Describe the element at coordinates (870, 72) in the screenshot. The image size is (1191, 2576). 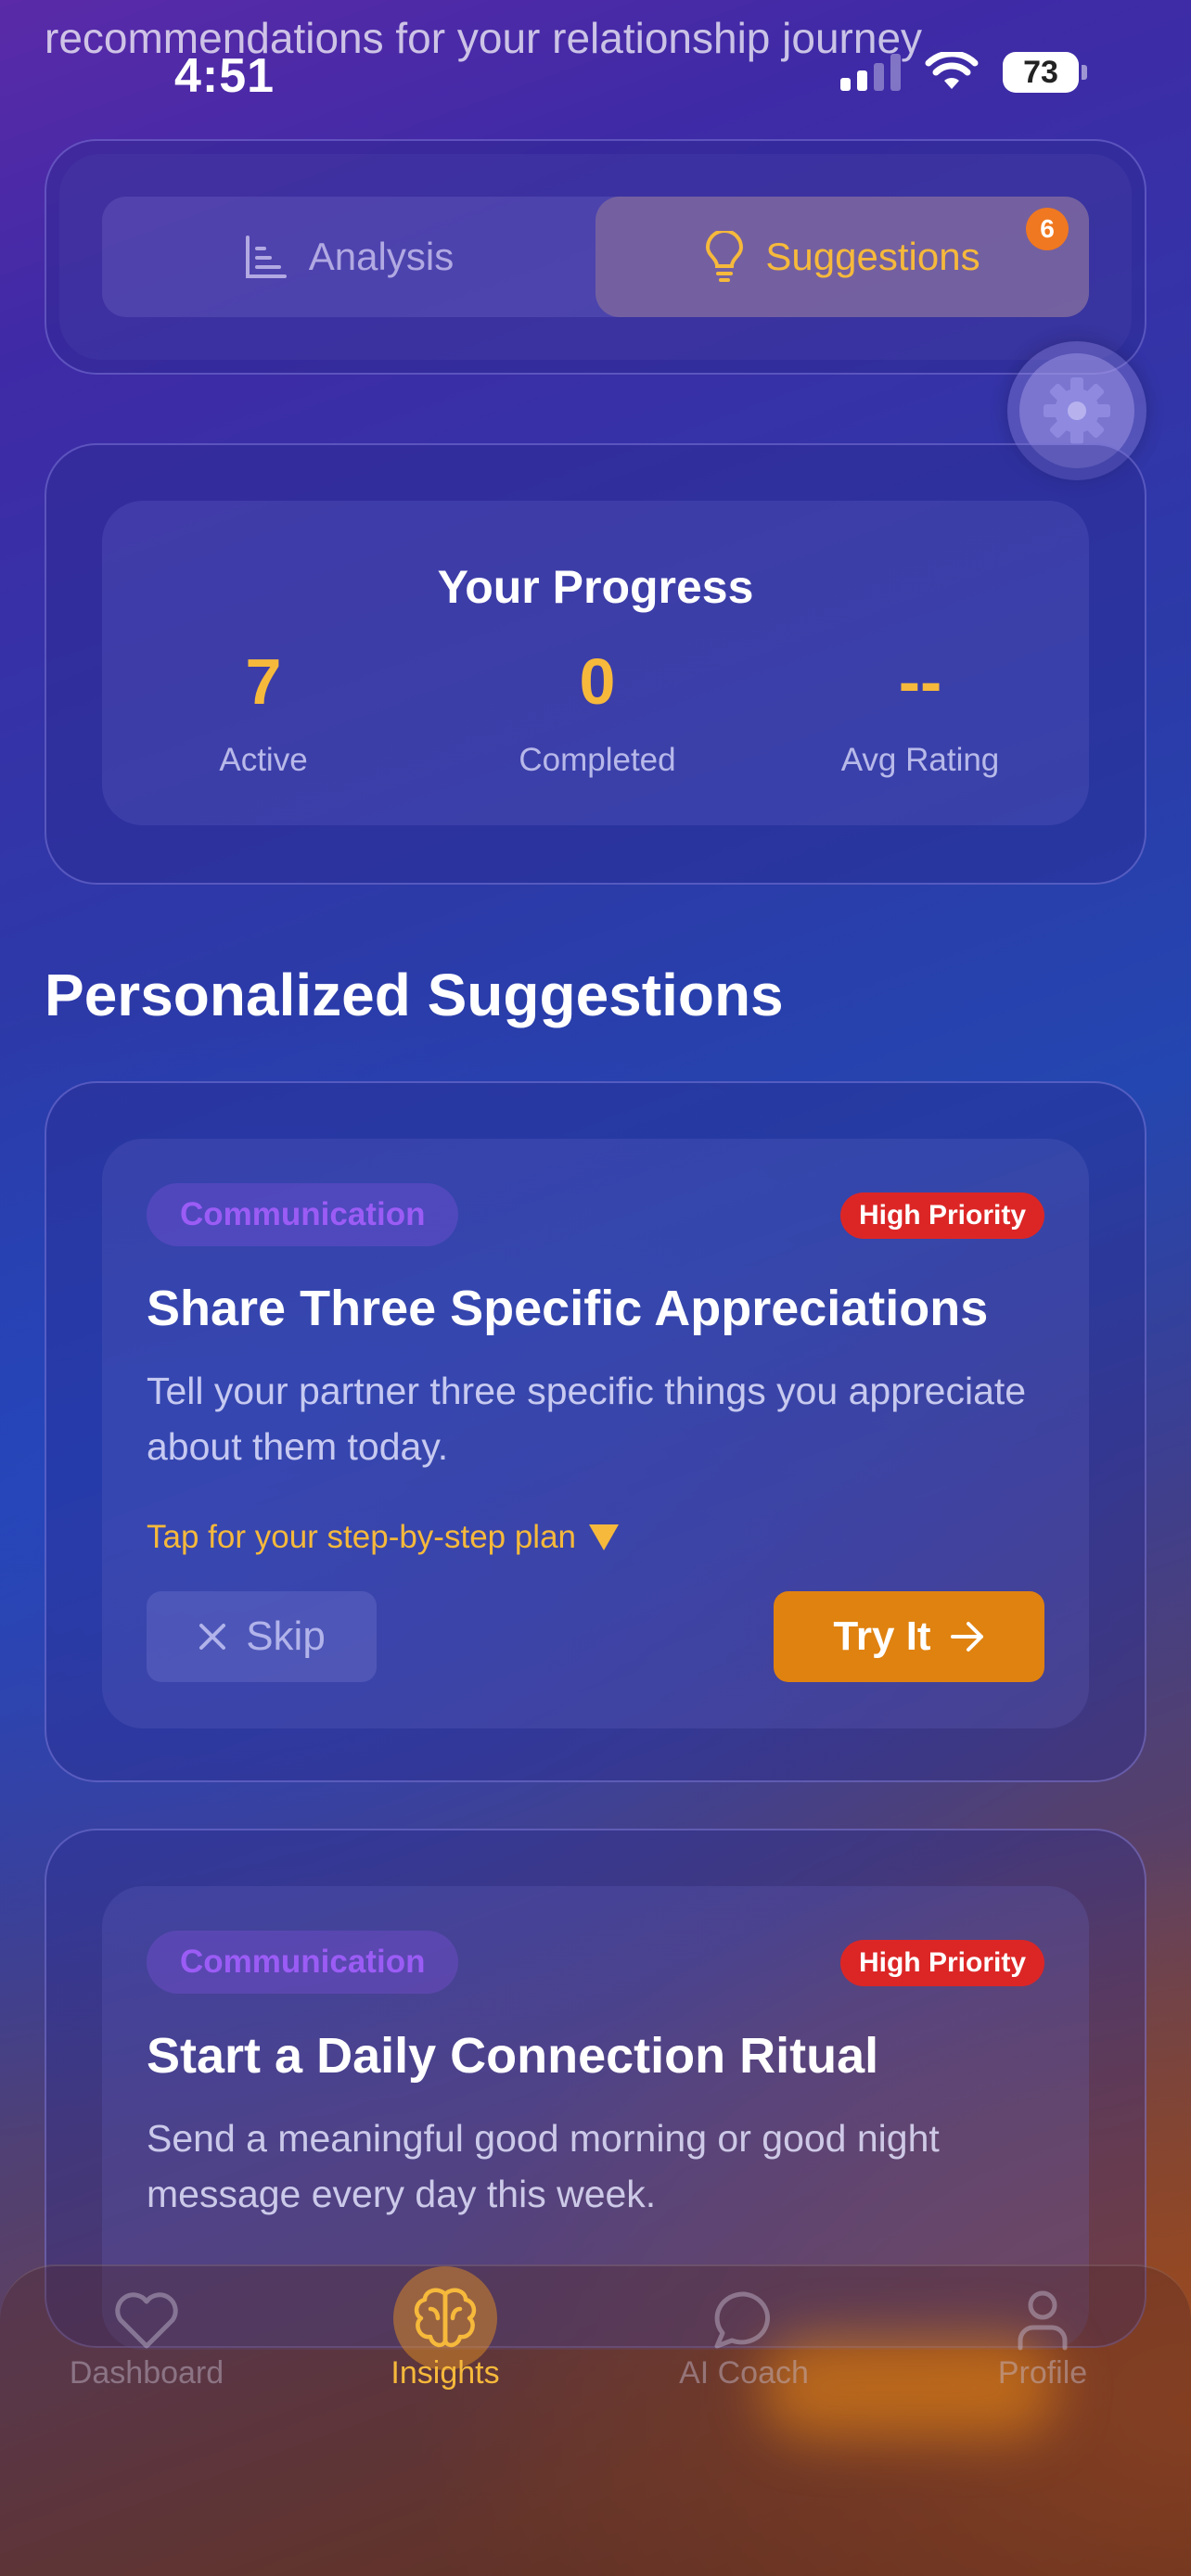
I see `signal-icon` at that location.